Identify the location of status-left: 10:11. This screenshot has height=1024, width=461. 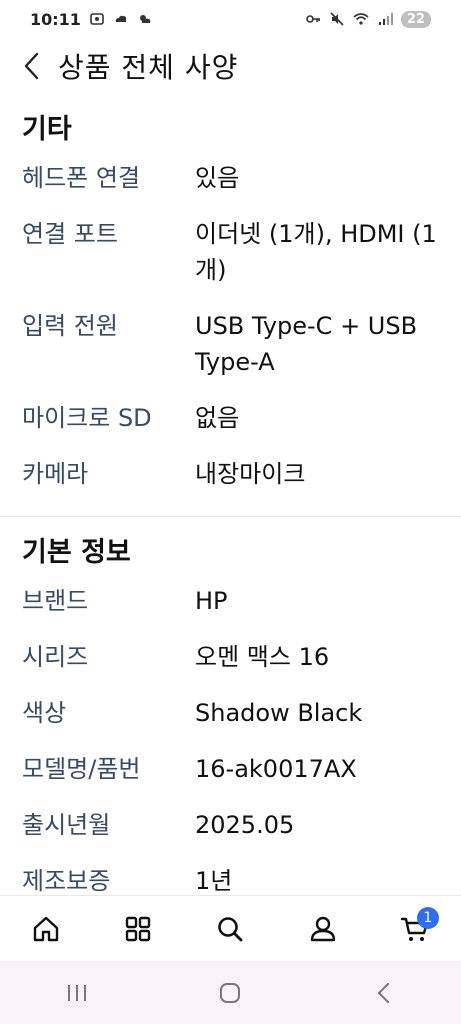
(91, 19).